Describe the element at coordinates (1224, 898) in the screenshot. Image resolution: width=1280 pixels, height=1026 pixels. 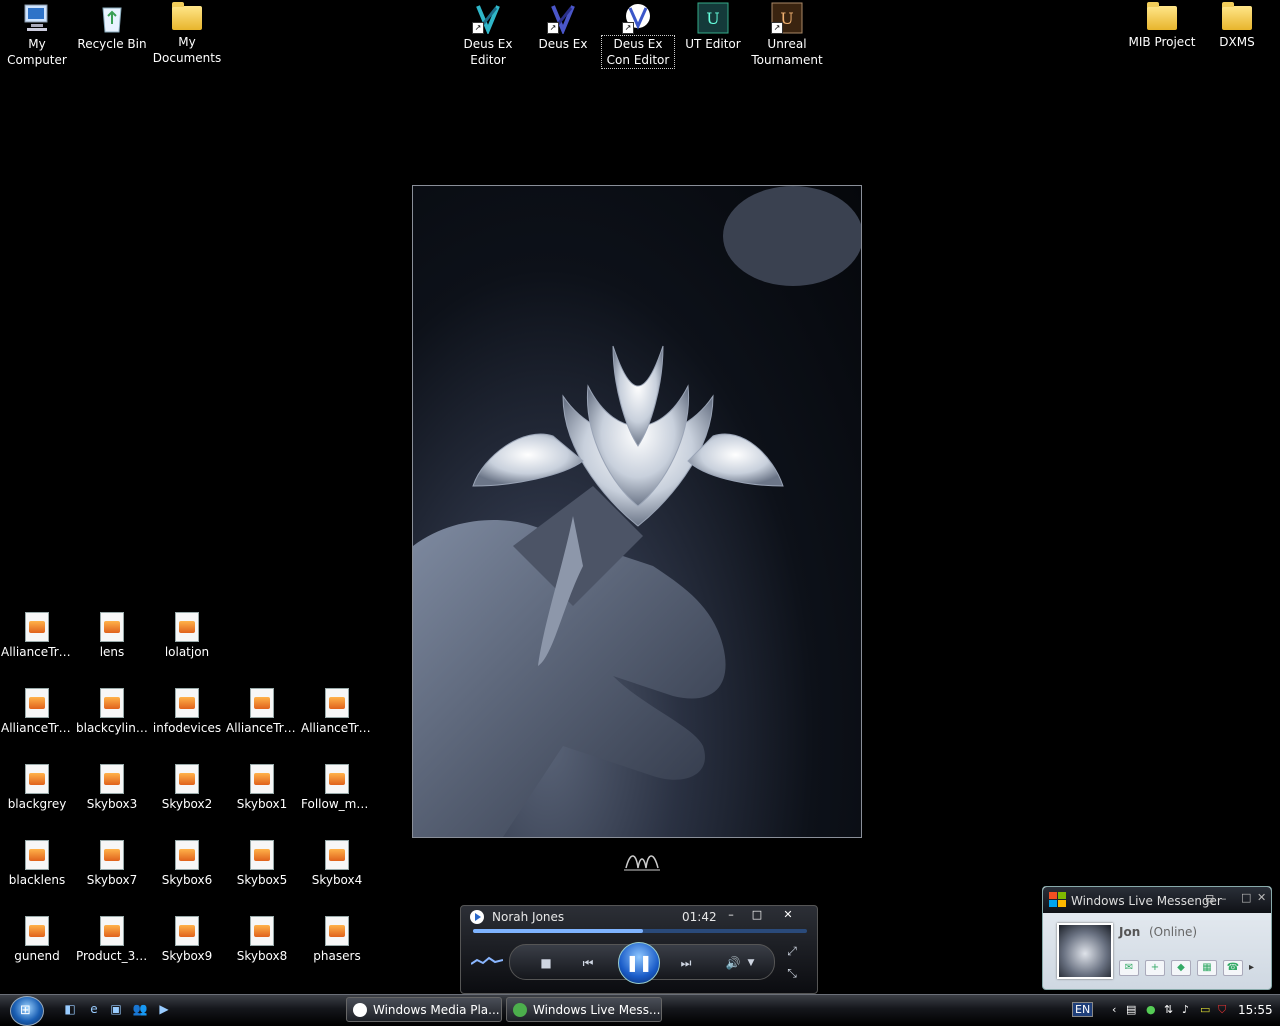
I see `minimize-icon: –` at that location.